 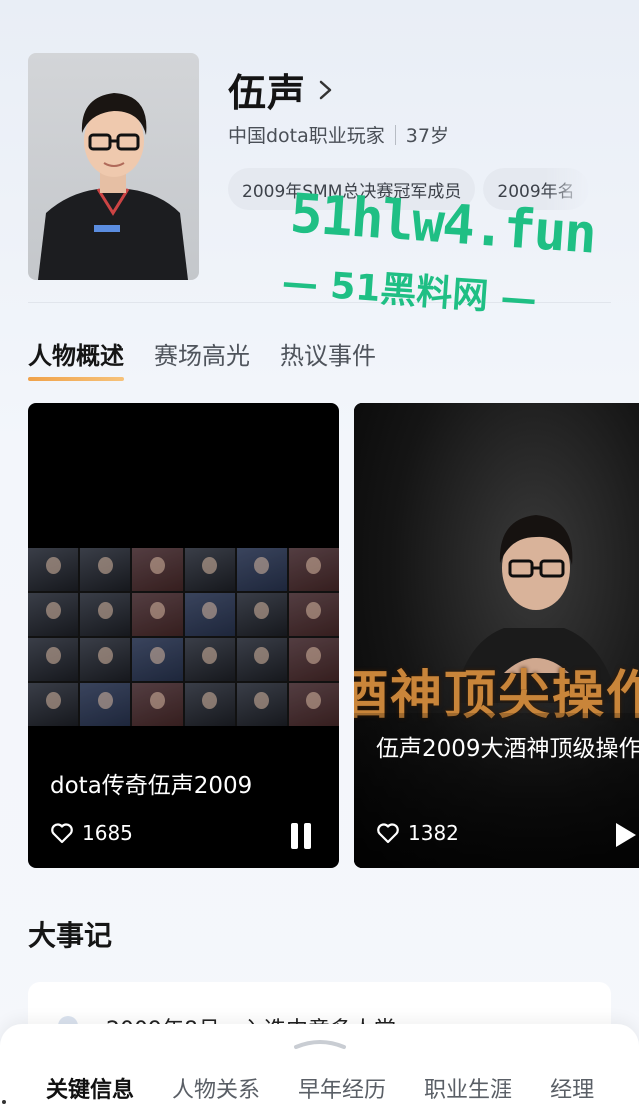 What do you see at coordinates (409, 291) in the screenshot?
I see `watermark-site-name: — 51黑料网 —` at bounding box center [409, 291].